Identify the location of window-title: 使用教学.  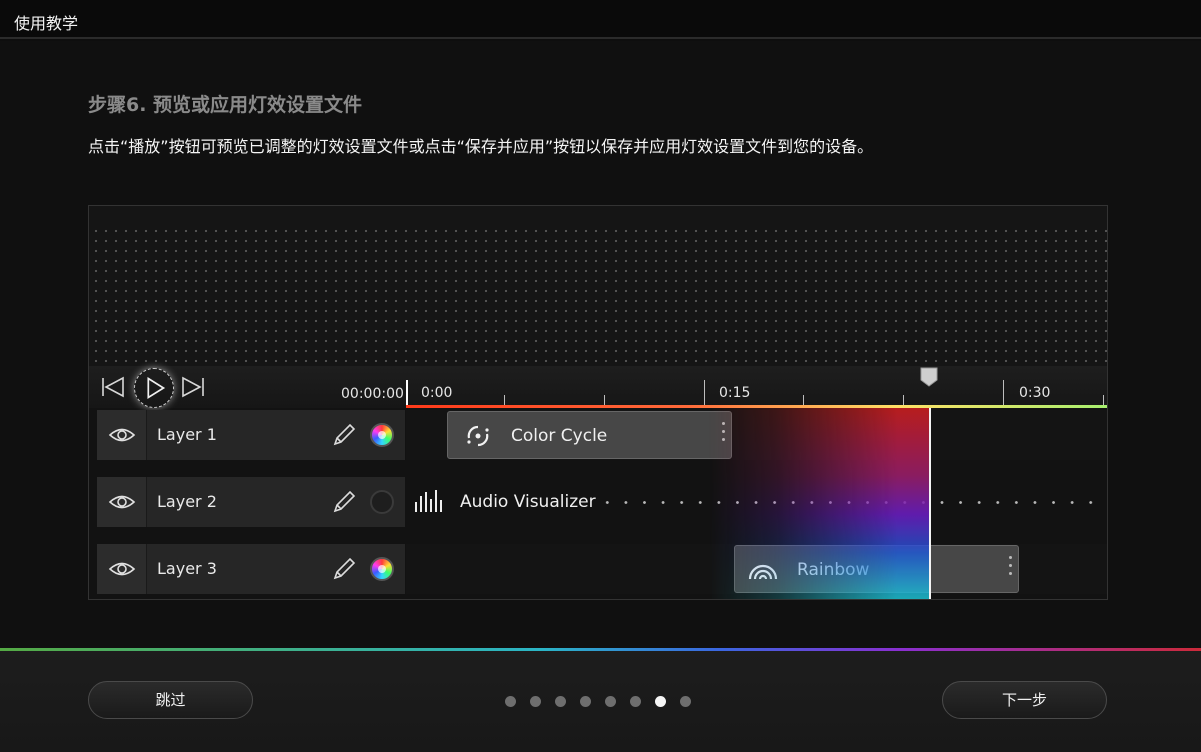
(46, 23).